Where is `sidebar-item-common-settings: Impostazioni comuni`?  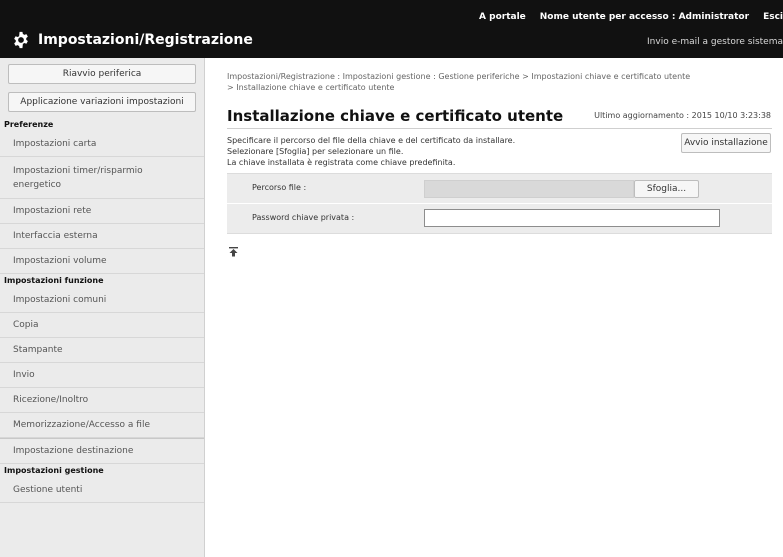
sidebar-item-common-settings: Impostazioni comuni is located at coordinates (102, 300).